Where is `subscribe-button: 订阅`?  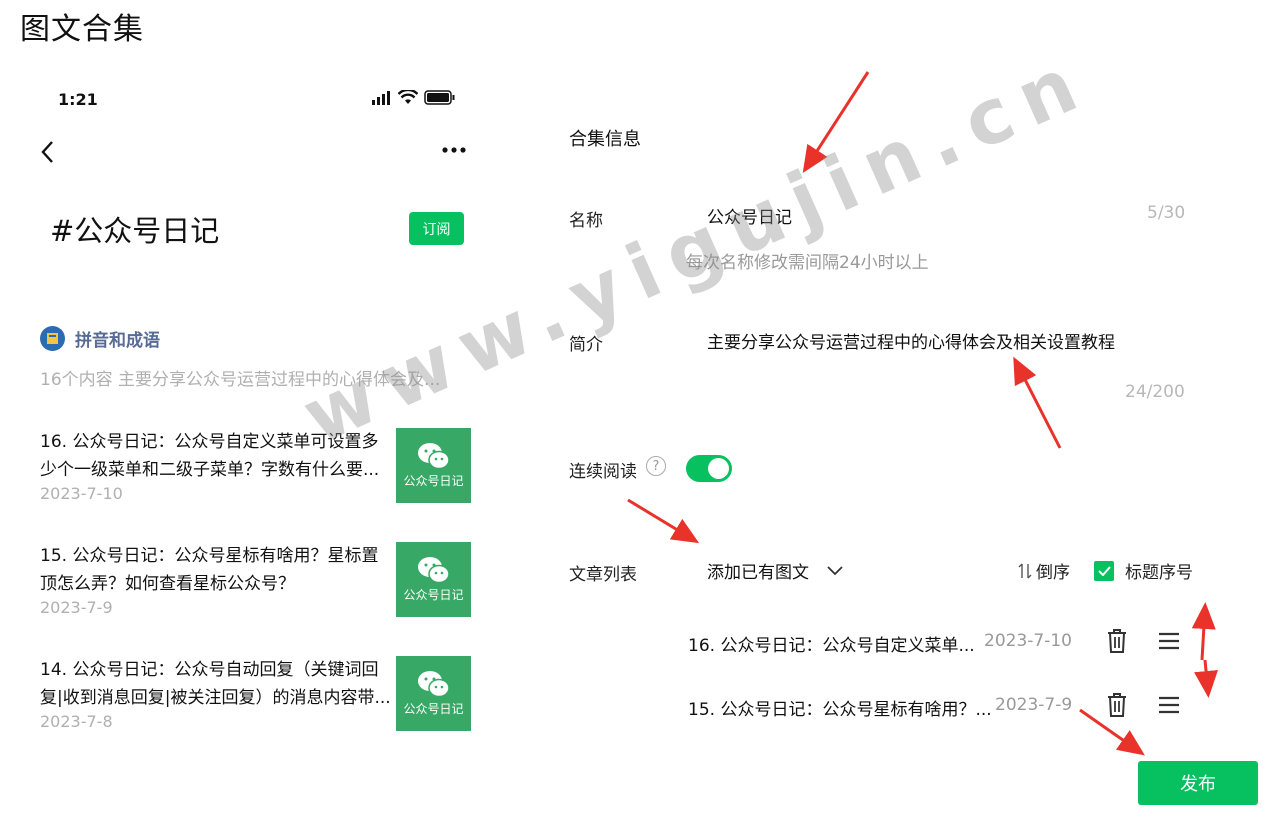 subscribe-button: 订阅 is located at coordinates (436, 228).